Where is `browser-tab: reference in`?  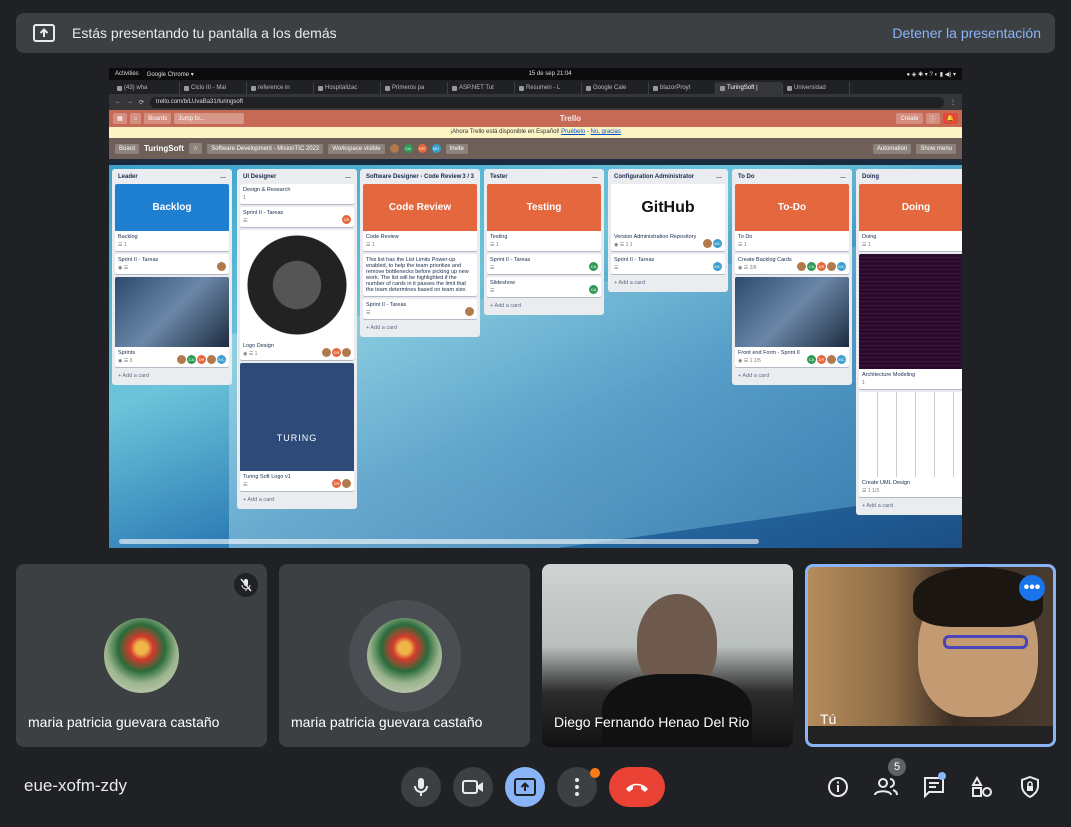
browser-tab: reference in is located at coordinates (280, 88).